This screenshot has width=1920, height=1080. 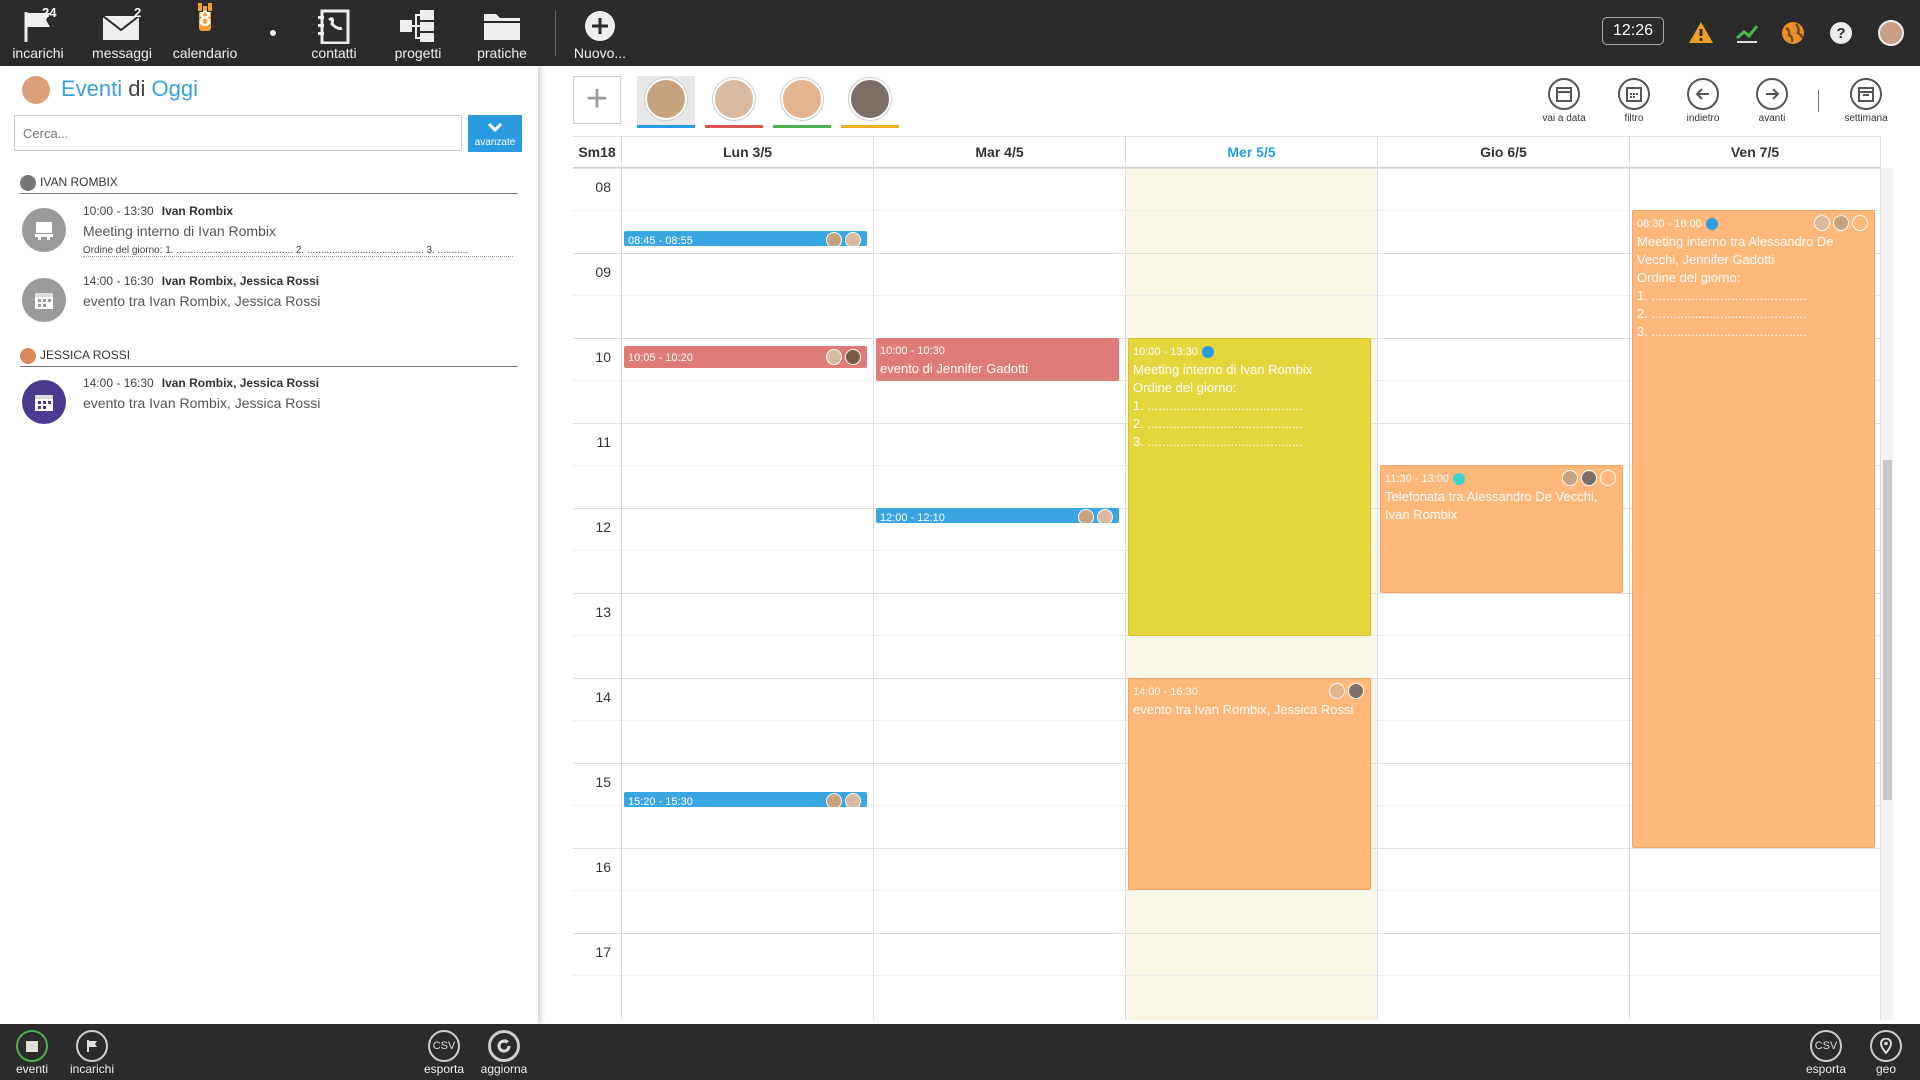 What do you see at coordinates (1503, 153) in the screenshot?
I see `day-header-thu: Gio 6/5` at bounding box center [1503, 153].